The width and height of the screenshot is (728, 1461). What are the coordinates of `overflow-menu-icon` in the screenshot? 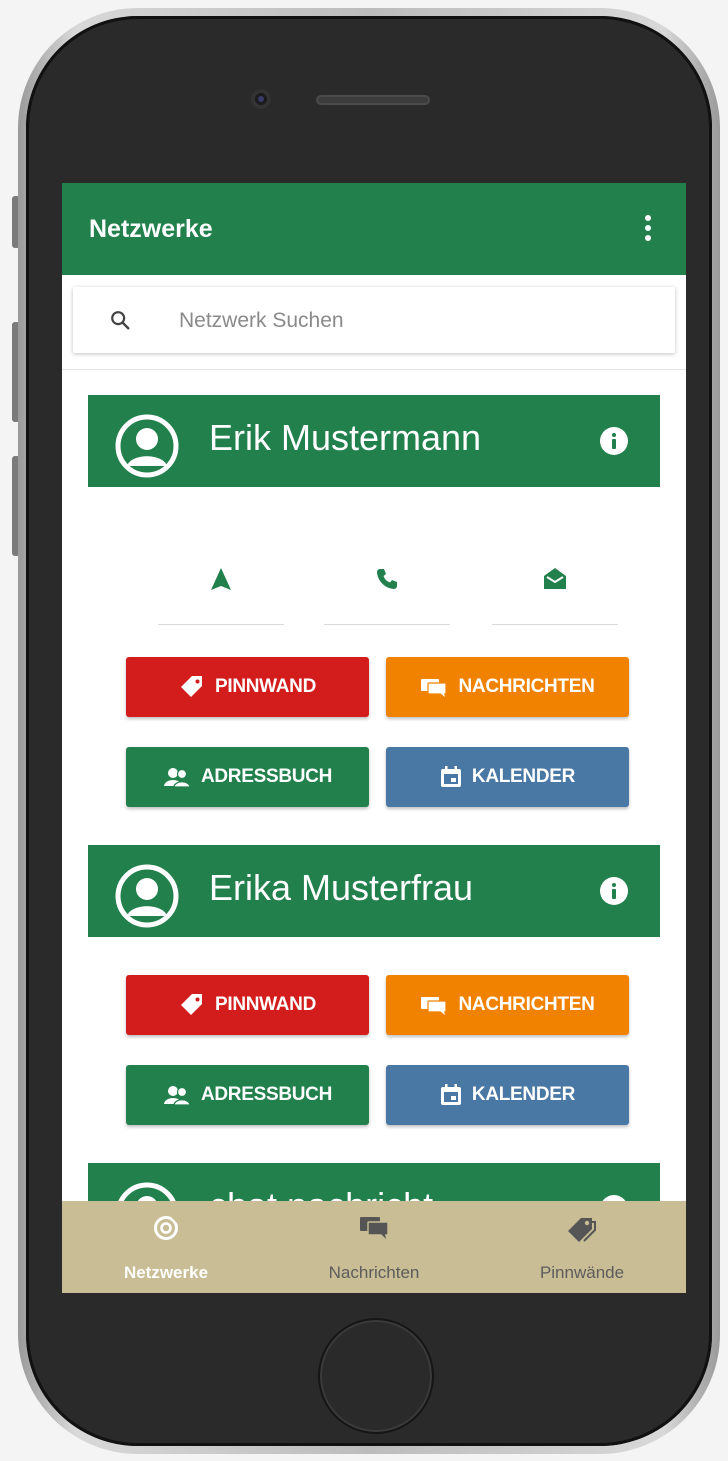 It's located at (648, 230).